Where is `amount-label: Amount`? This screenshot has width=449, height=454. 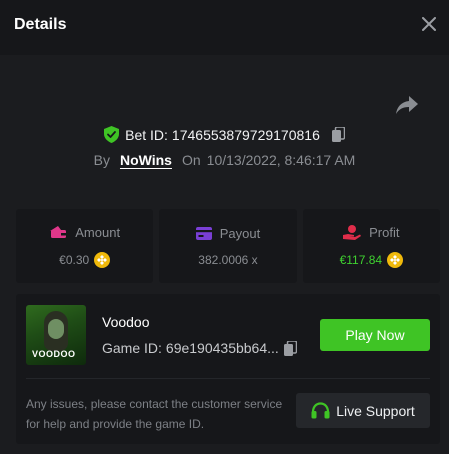
amount-label: Amount is located at coordinates (98, 232).